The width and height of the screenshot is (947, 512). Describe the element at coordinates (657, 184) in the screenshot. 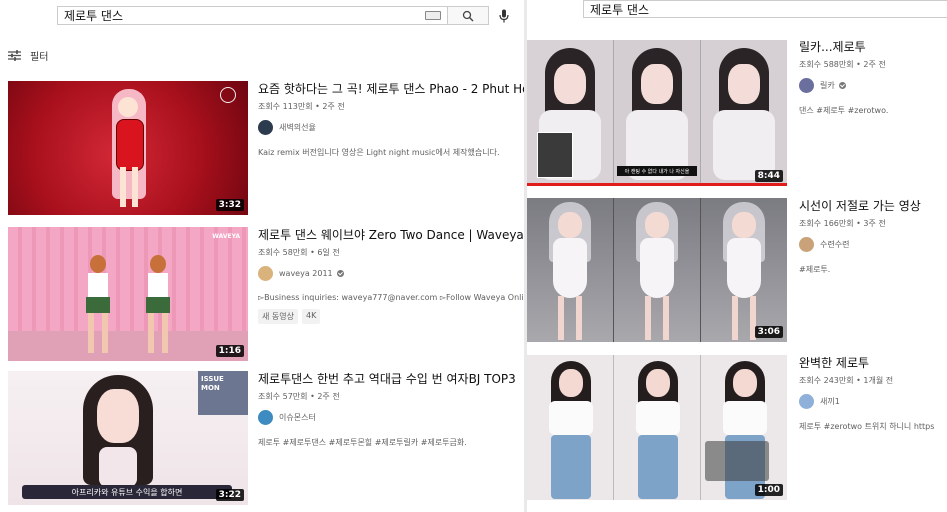

I see `watch-progress-bar` at that location.